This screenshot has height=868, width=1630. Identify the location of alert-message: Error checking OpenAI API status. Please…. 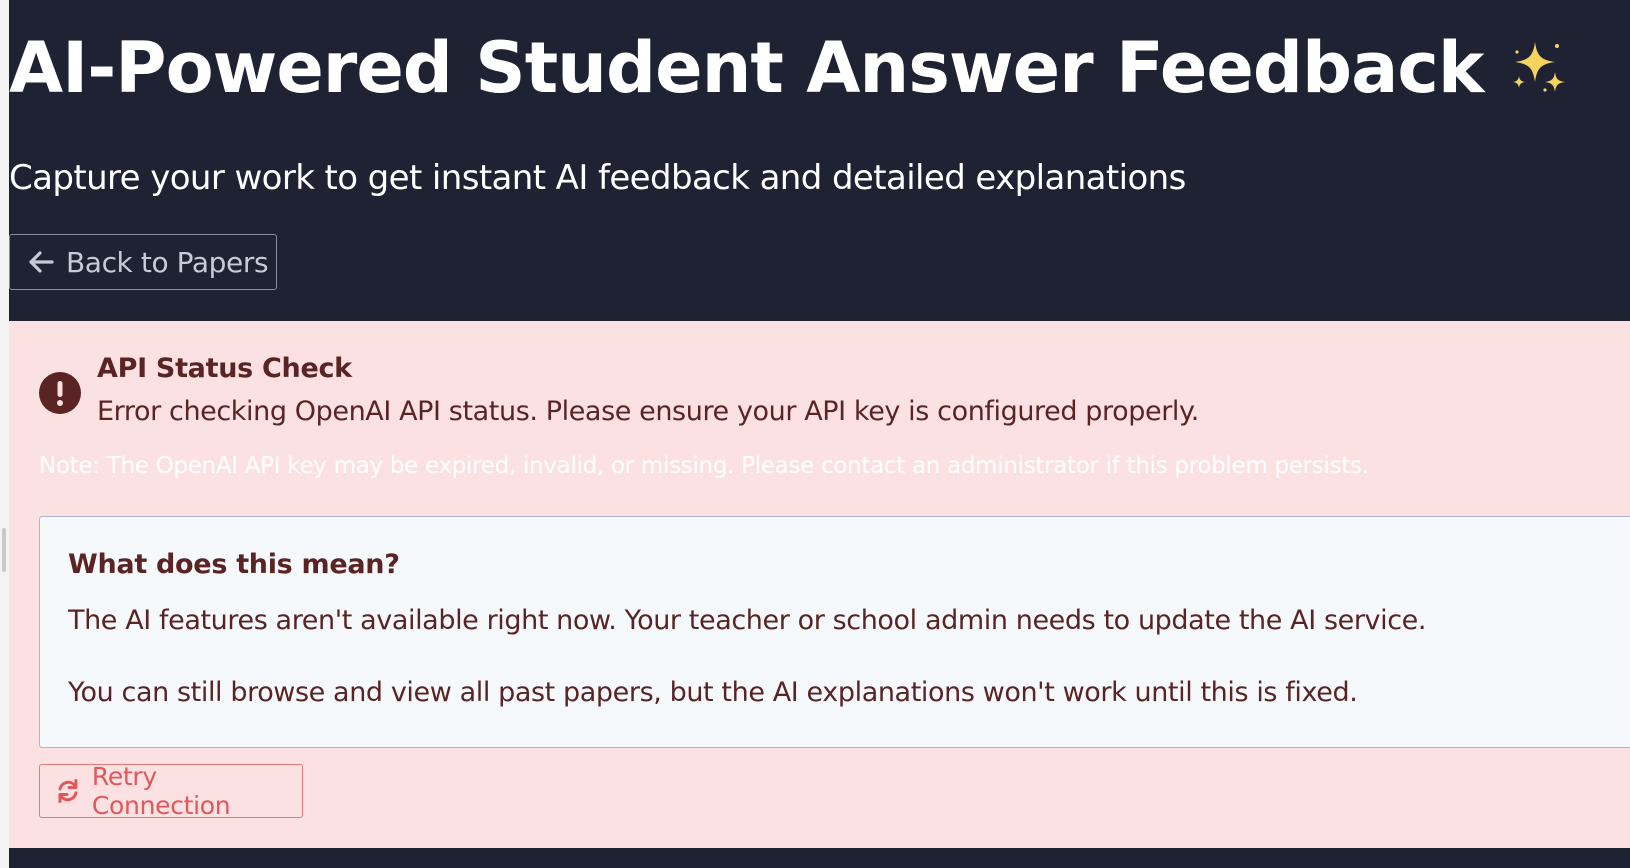
(648, 411).